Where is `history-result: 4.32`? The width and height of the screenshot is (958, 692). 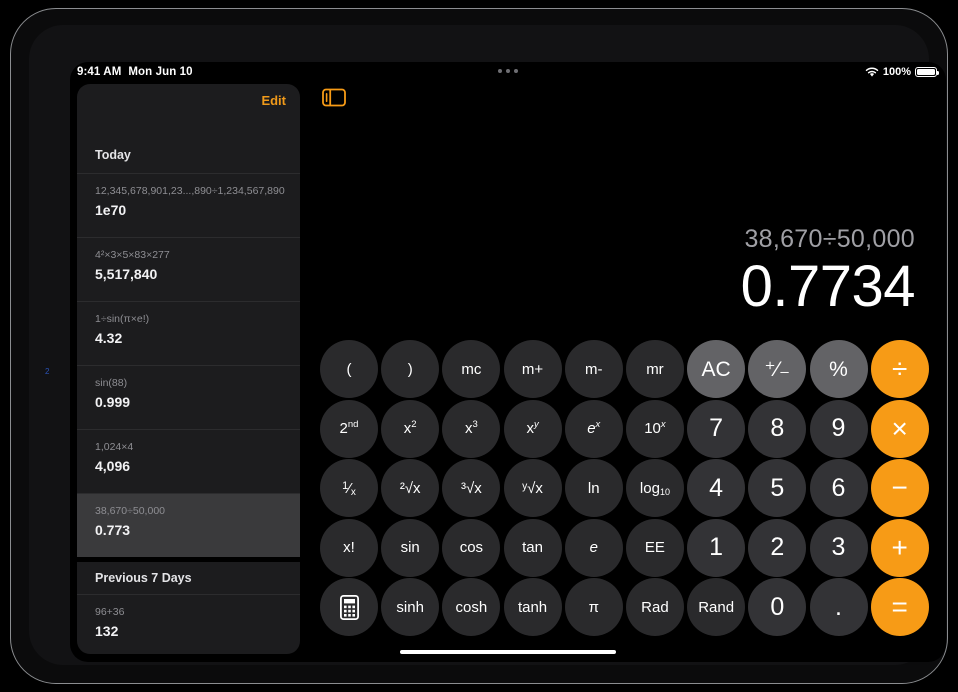 history-result: 4.32 is located at coordinates (109, 338).